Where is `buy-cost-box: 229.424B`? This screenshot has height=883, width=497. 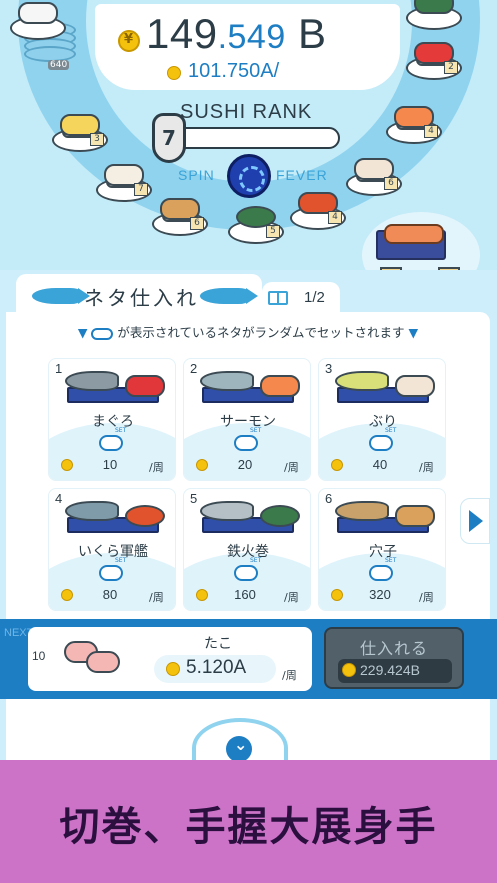
buy-cost-box: 229.424B is located at coordinates (395, 671).